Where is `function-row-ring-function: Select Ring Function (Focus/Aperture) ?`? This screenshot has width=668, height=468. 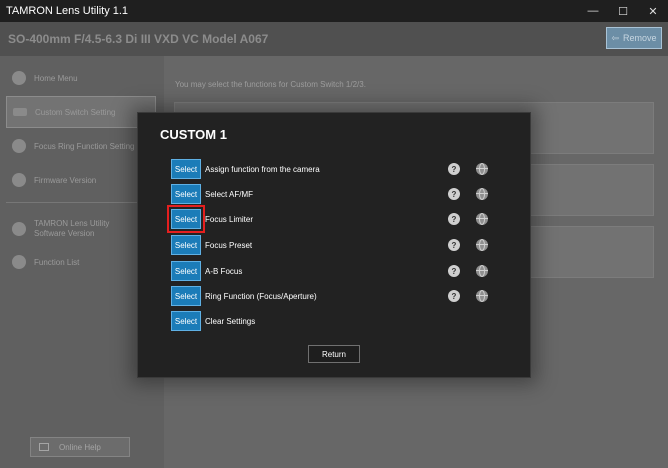 function-row-ring-function: Select Ring Function (Focus/Aperture) ? is located at coordinates (336, 296).